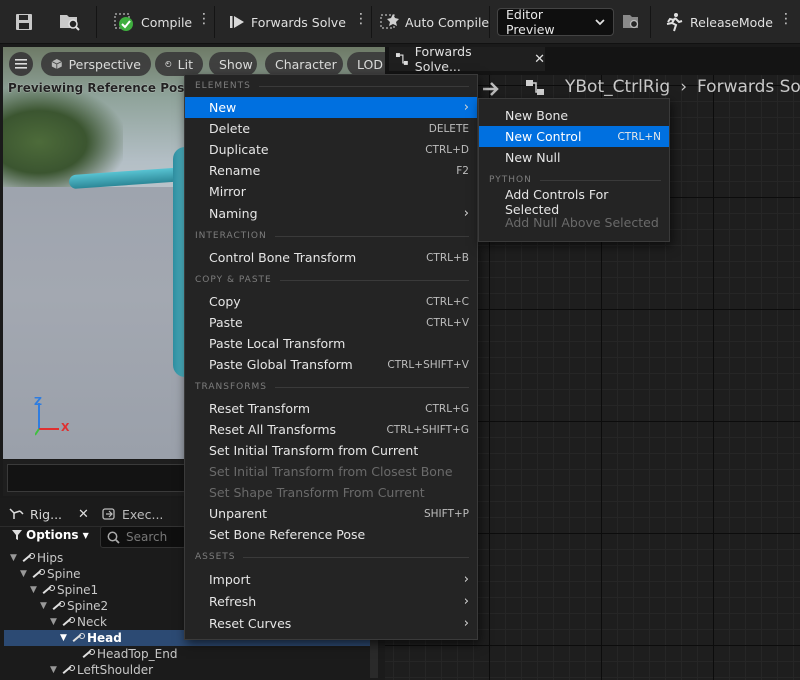 This screenshot has width=800, height=680. I want to click on compile-options-kebab: ⋮, so click(204, 19).